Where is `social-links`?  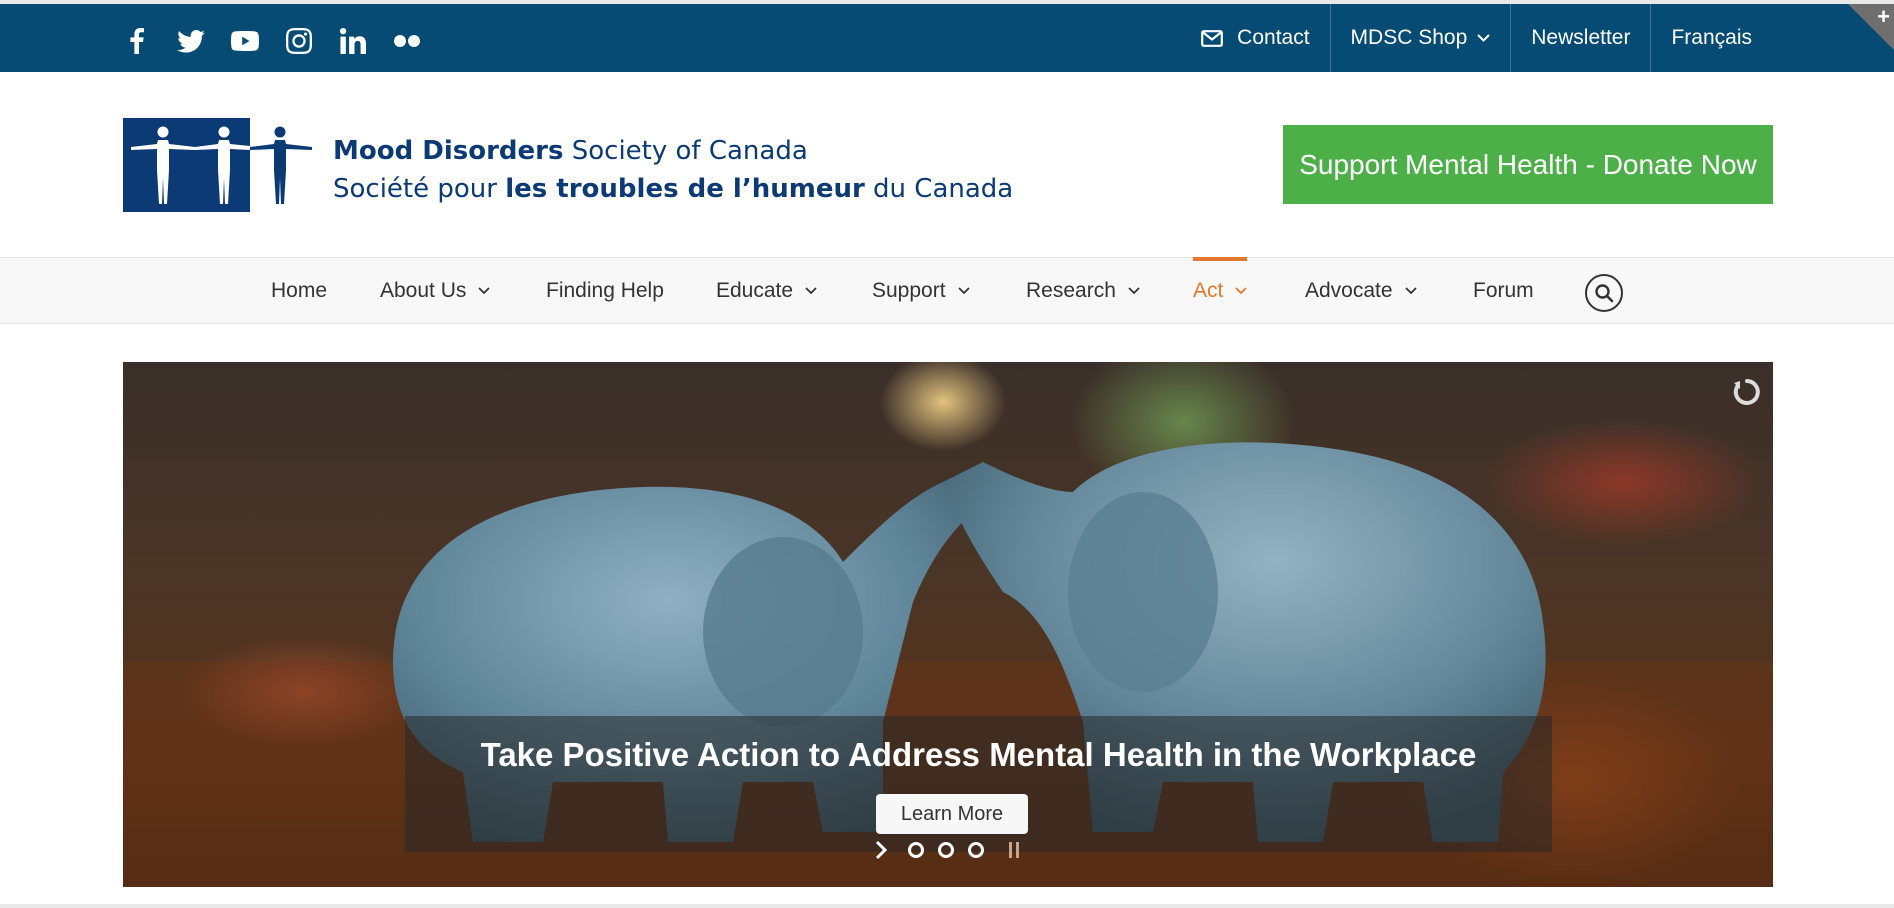
social-links is located at coordinates (284, 41).